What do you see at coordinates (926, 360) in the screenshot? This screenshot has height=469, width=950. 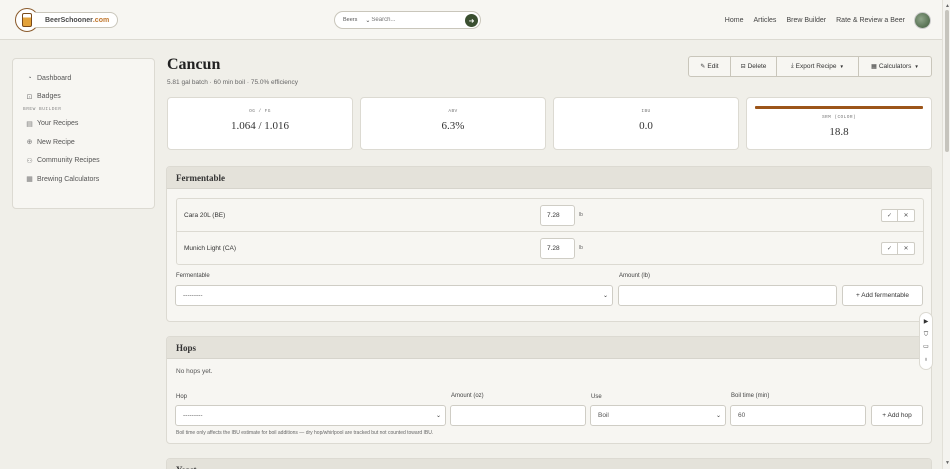 I see `microphone-icon: ♁` at bounding box center [926, 360].